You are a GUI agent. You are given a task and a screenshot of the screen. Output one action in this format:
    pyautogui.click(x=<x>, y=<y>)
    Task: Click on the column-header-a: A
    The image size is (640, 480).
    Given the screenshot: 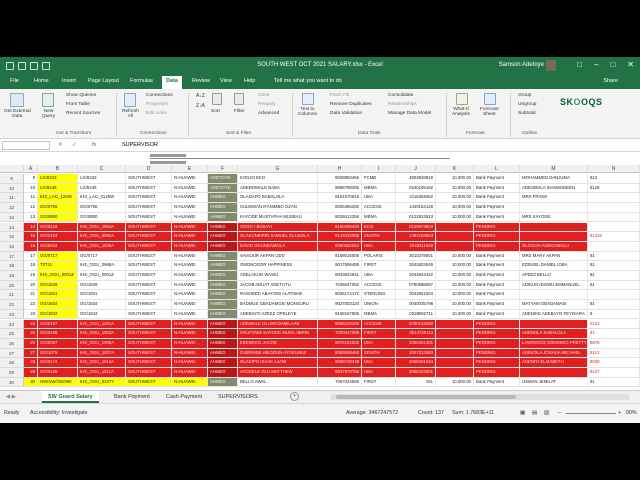 What is the action you would take?
    pyautogui.click(x=31, y=169)
    